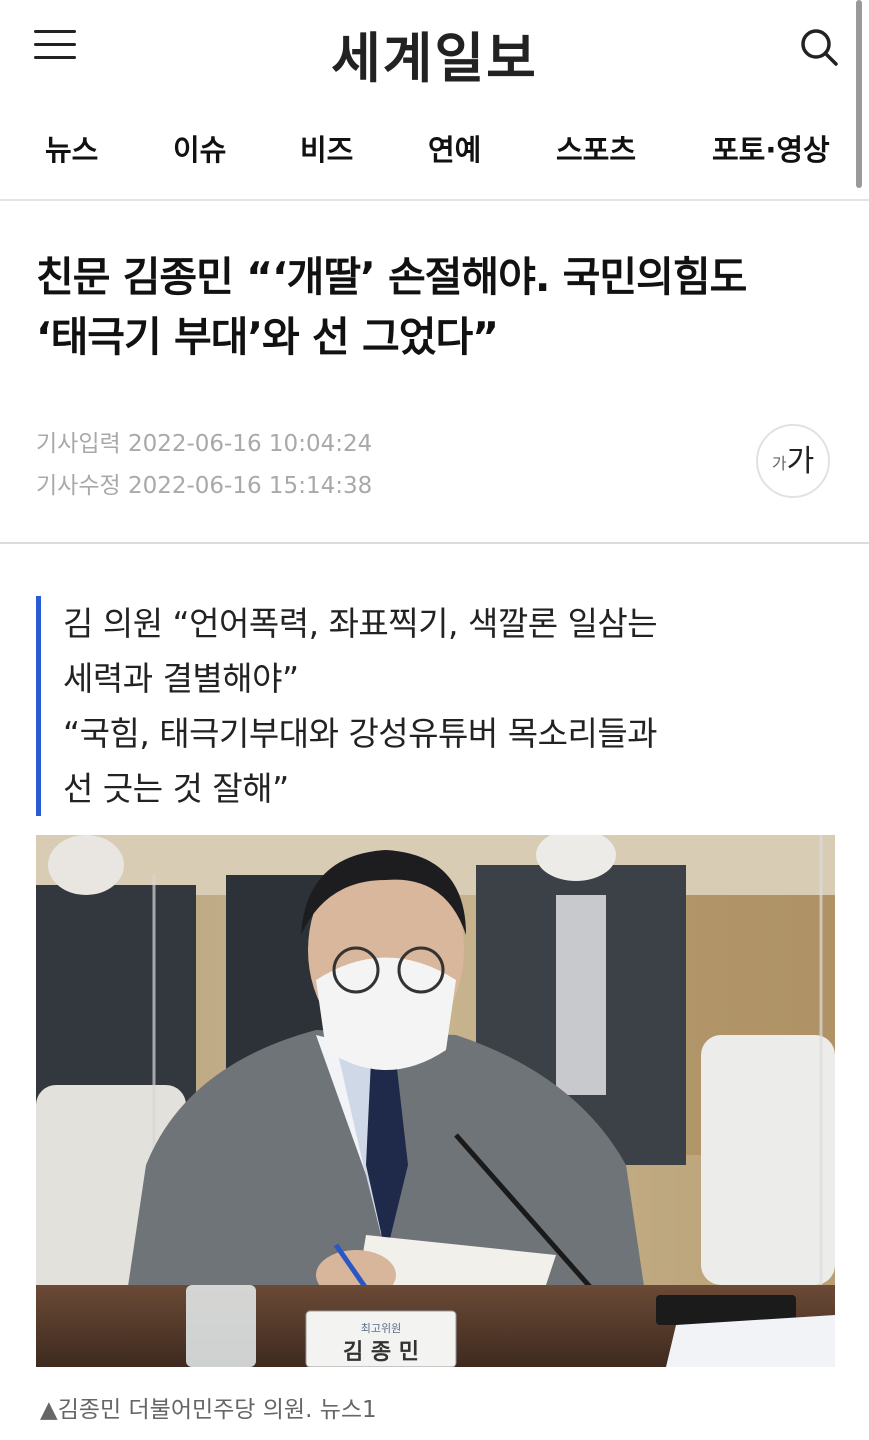 The image size is (869, 1440). What do you see at coordinates (326, 148) in the screenshot?
I see `nav-item-biz: 비즈` at bounding box center [326, 148].